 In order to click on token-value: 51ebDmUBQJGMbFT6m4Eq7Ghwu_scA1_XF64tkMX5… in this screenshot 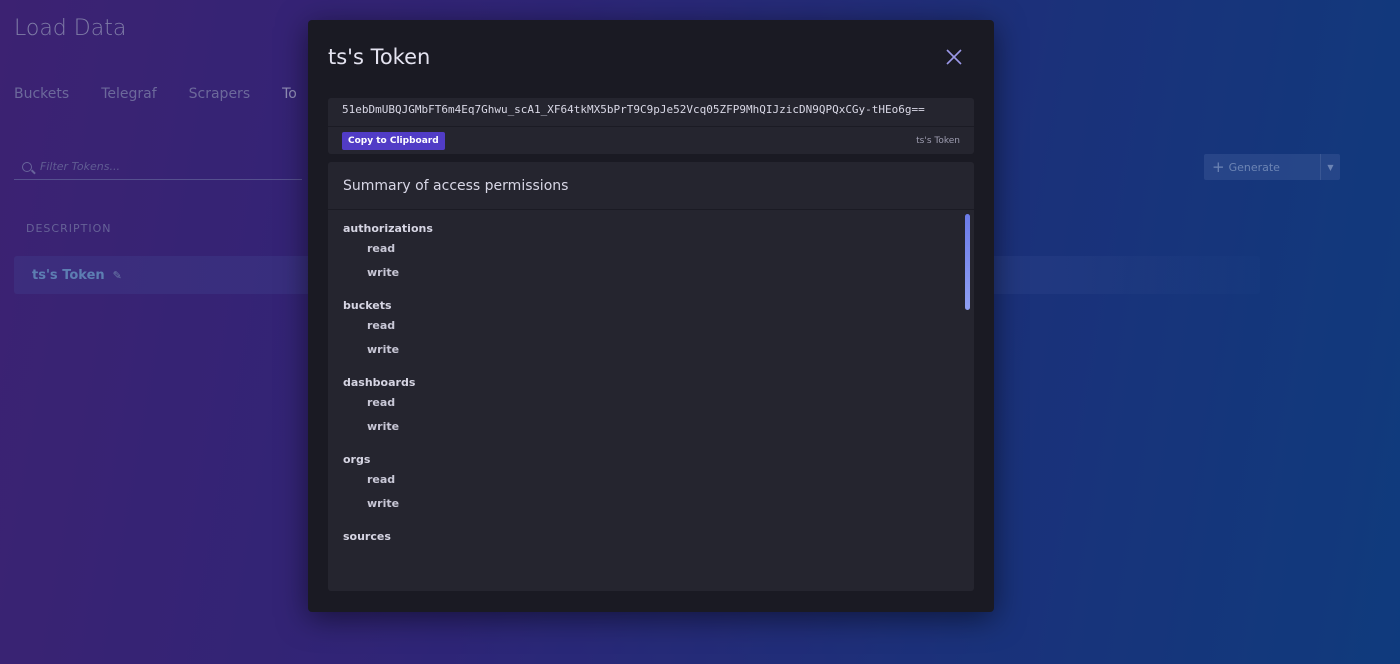, I will do `click(633, 109)`.